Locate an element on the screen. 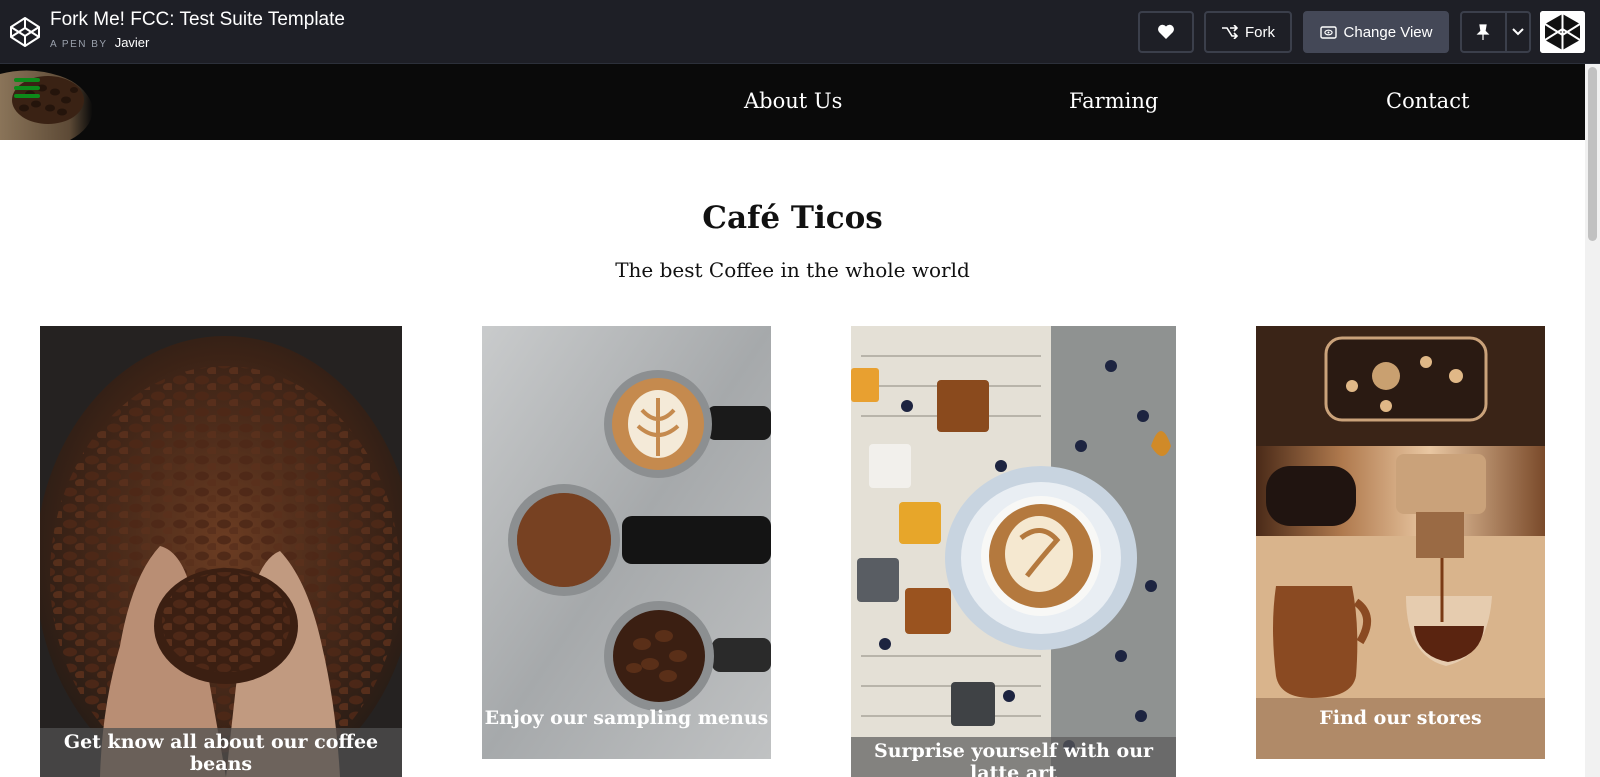 The width and height of the screenshot is (1600, 777). card-sampling-menus: Enjoy our sampling menus is located at coordinates (626, 542).